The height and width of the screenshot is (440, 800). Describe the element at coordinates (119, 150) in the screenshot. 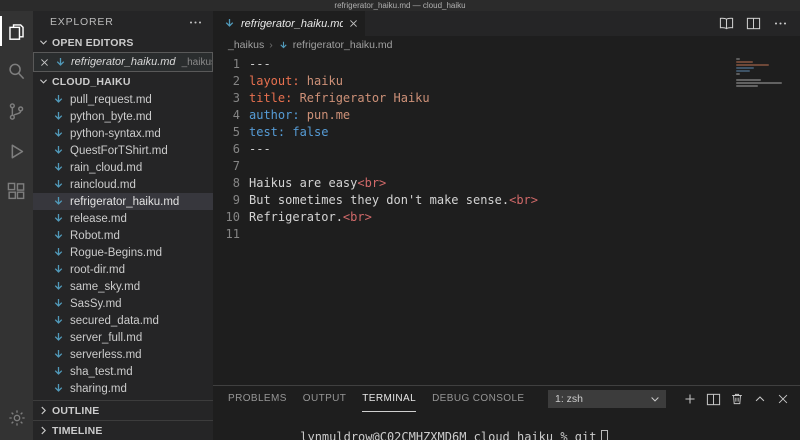

I see `file-name: QuestForTShirt.md` at that location.